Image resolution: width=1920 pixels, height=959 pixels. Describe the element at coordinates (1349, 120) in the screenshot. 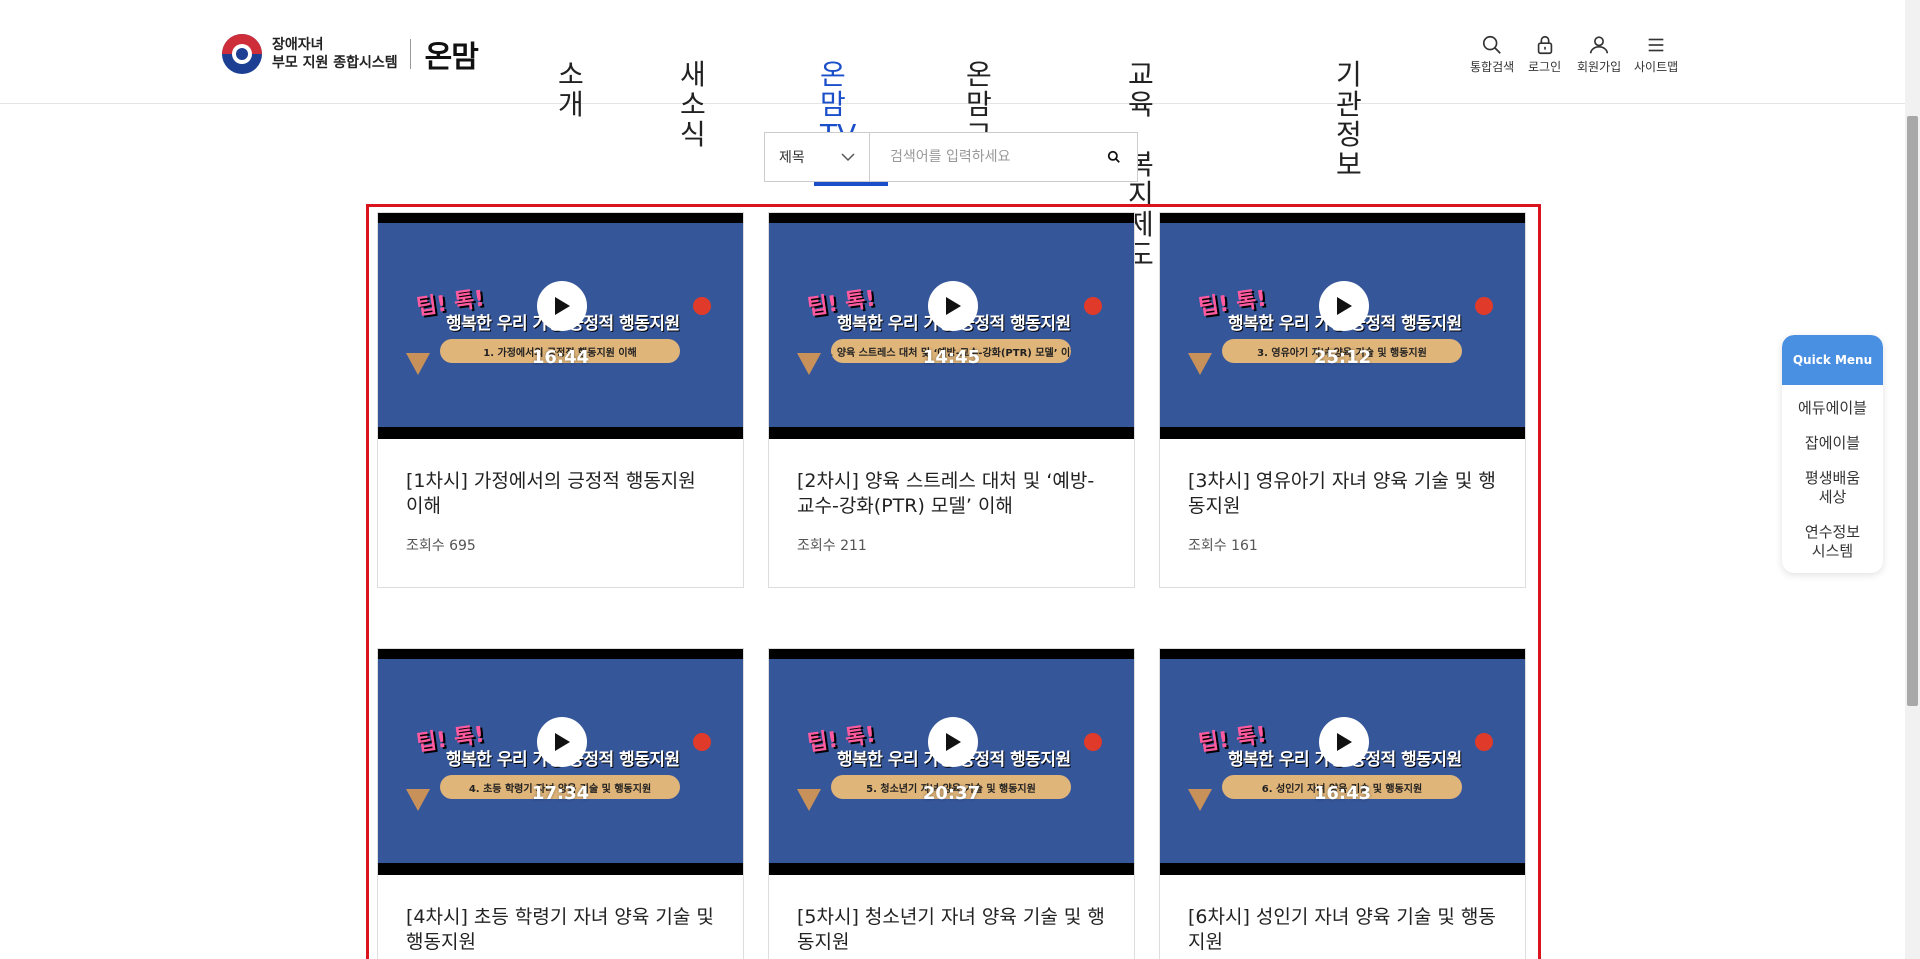

I see `nav-institution-info: 기관 정보` at that location.